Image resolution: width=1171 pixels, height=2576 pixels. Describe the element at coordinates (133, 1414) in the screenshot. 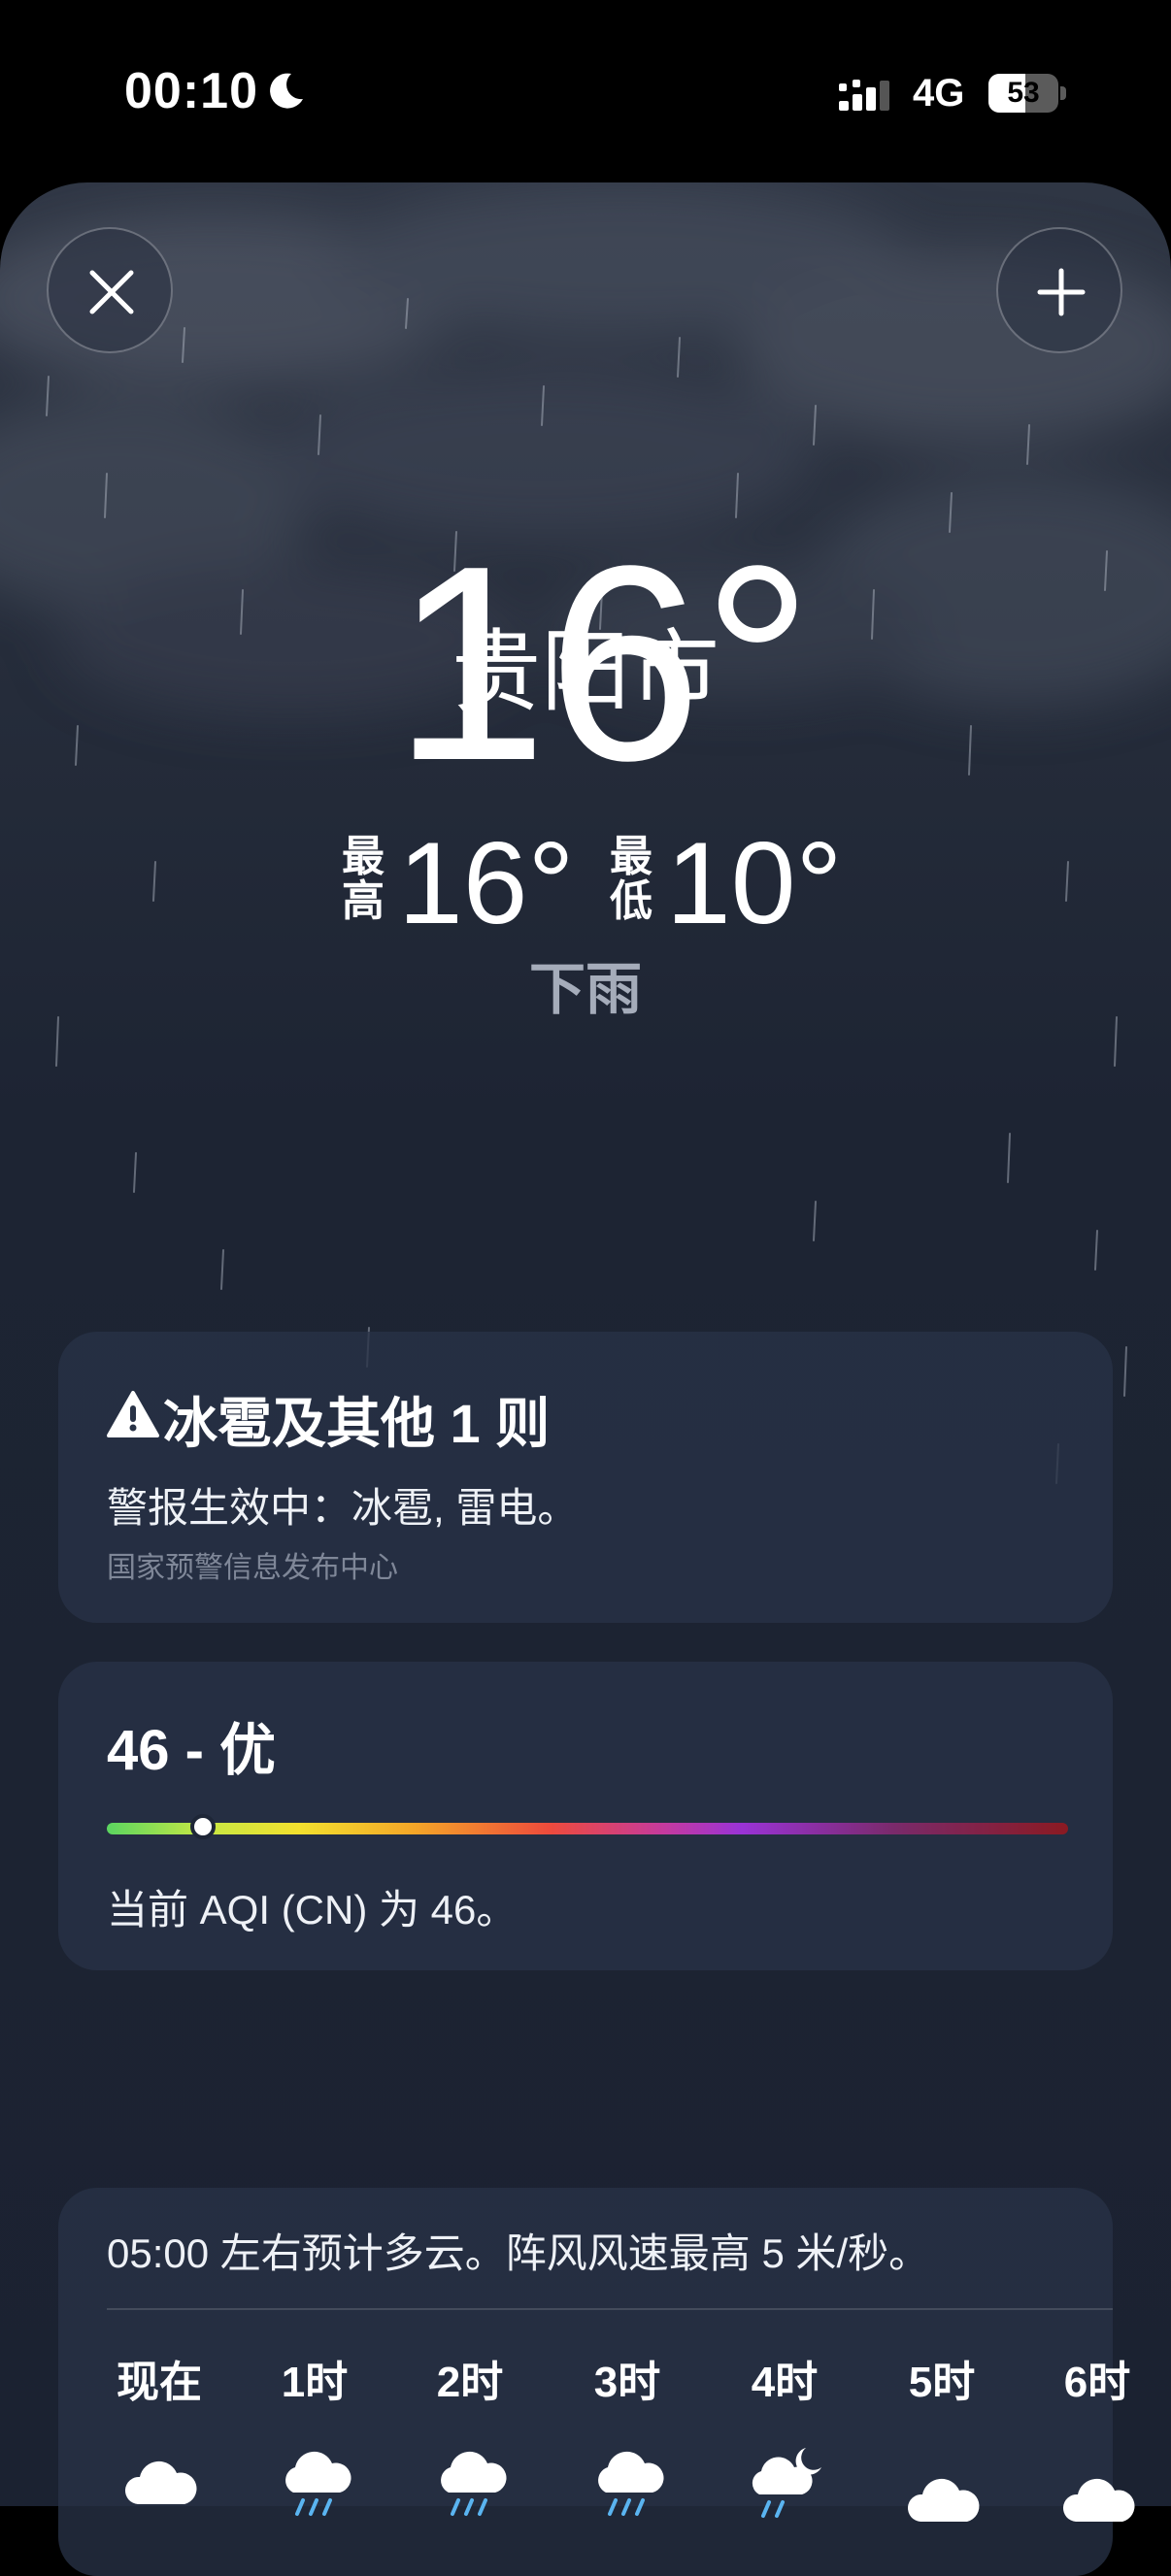

I see `warning-icon` at that location.